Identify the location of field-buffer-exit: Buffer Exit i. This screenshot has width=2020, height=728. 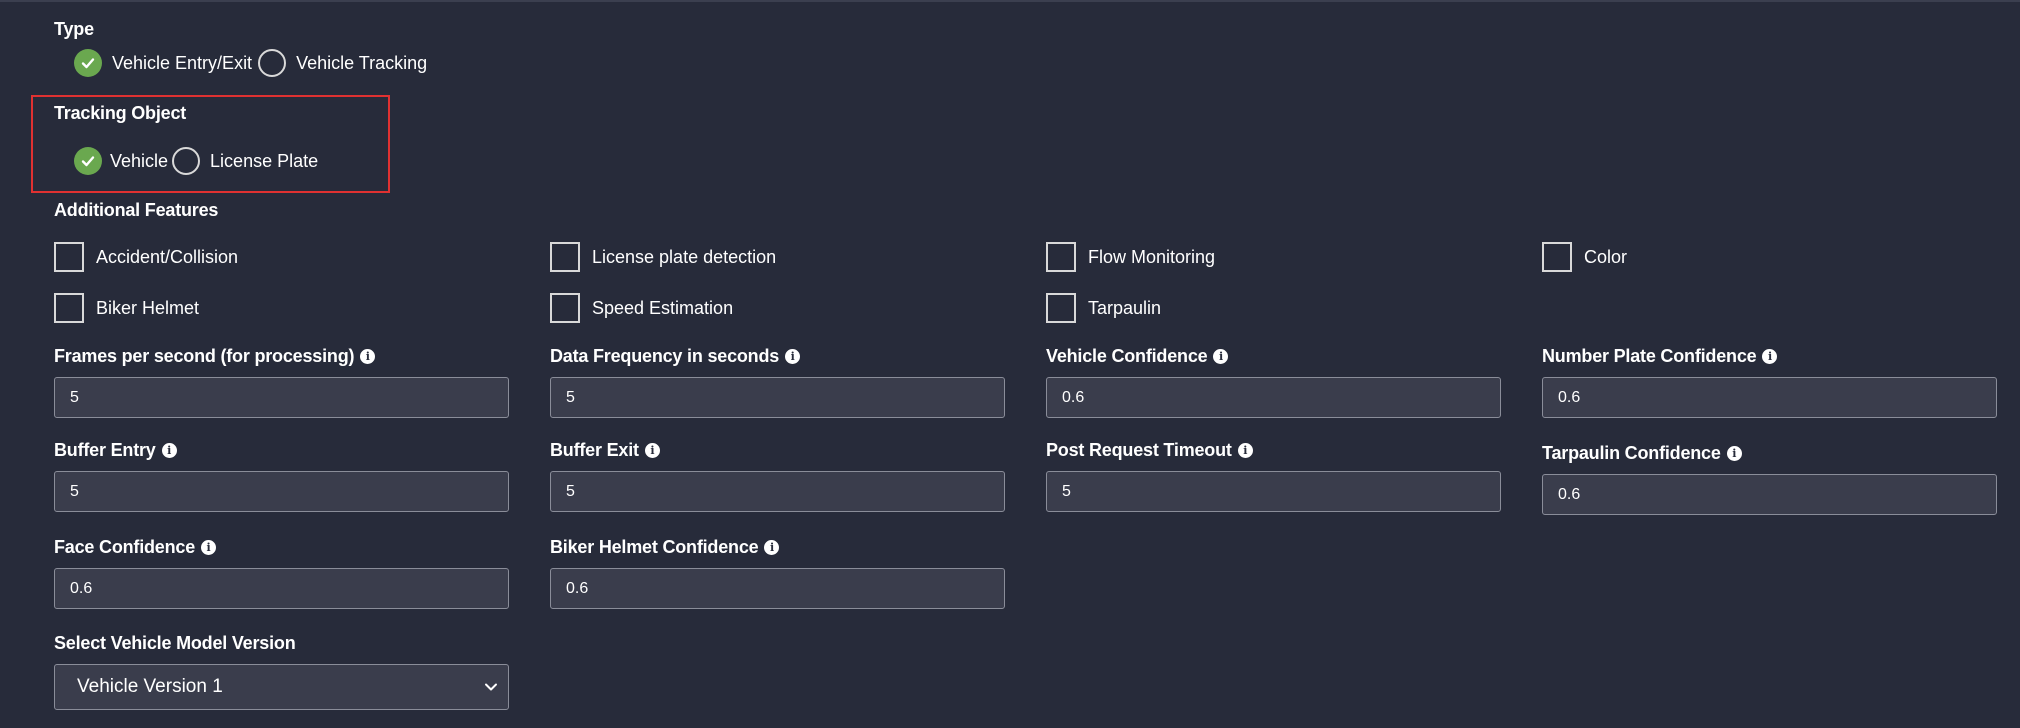
(798, 477).